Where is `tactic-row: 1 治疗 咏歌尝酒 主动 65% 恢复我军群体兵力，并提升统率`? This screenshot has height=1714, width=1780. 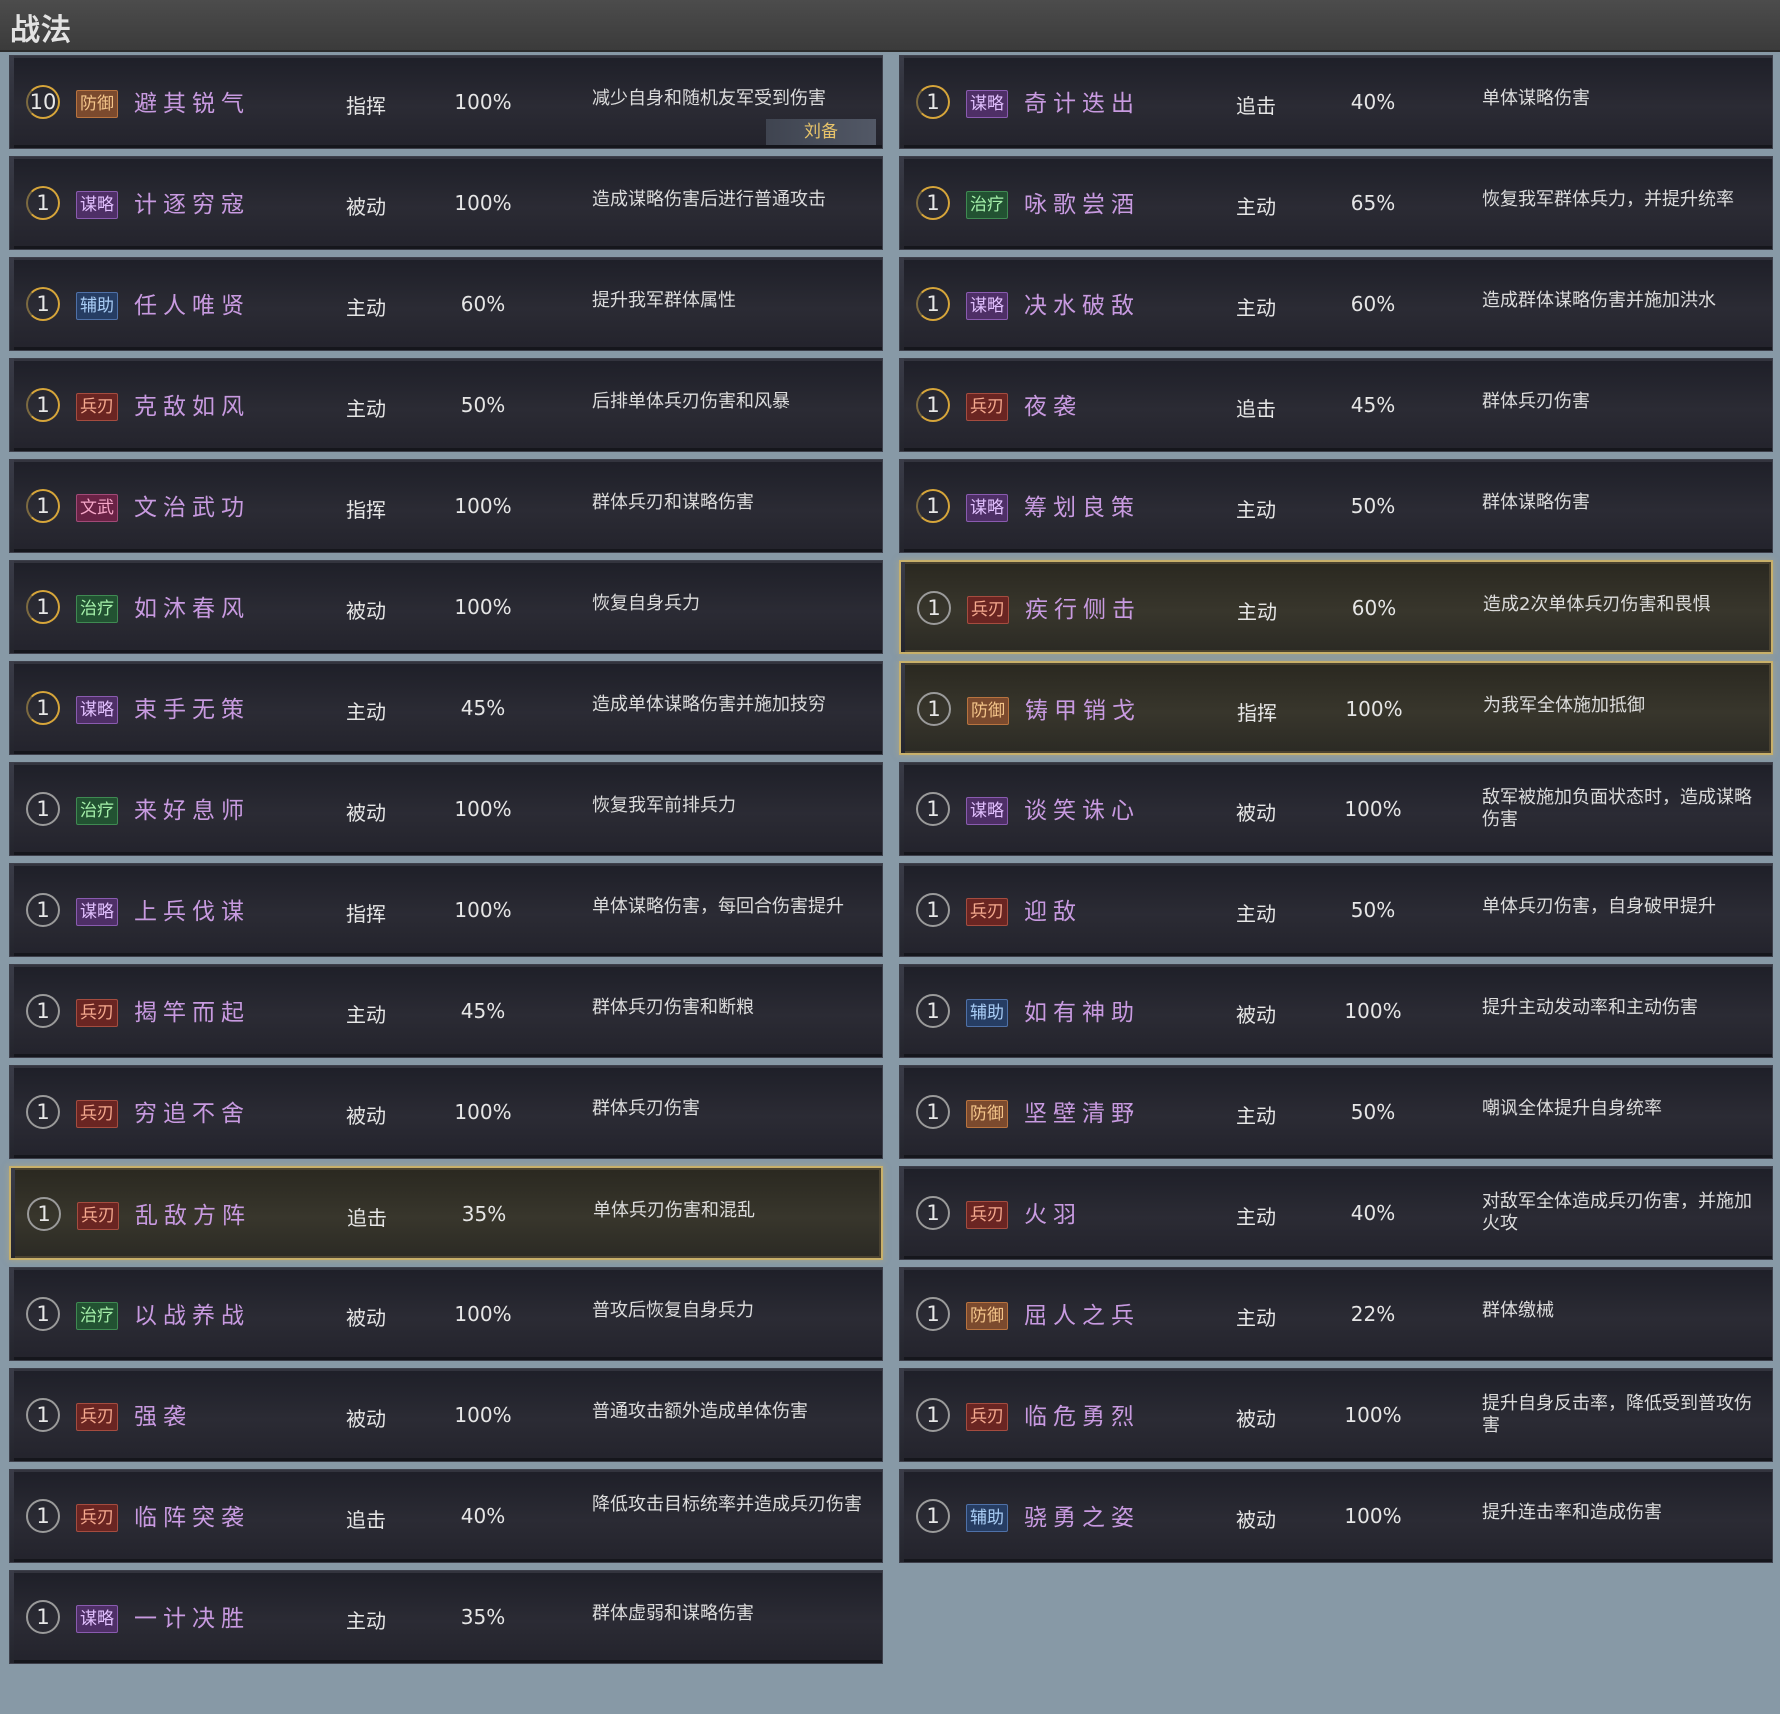 tactic-row: 1 治疗 咏歌尝酒 主动 65% 恢复我军群体兵力，并提升统率 is located at coordinates (1336, 203).